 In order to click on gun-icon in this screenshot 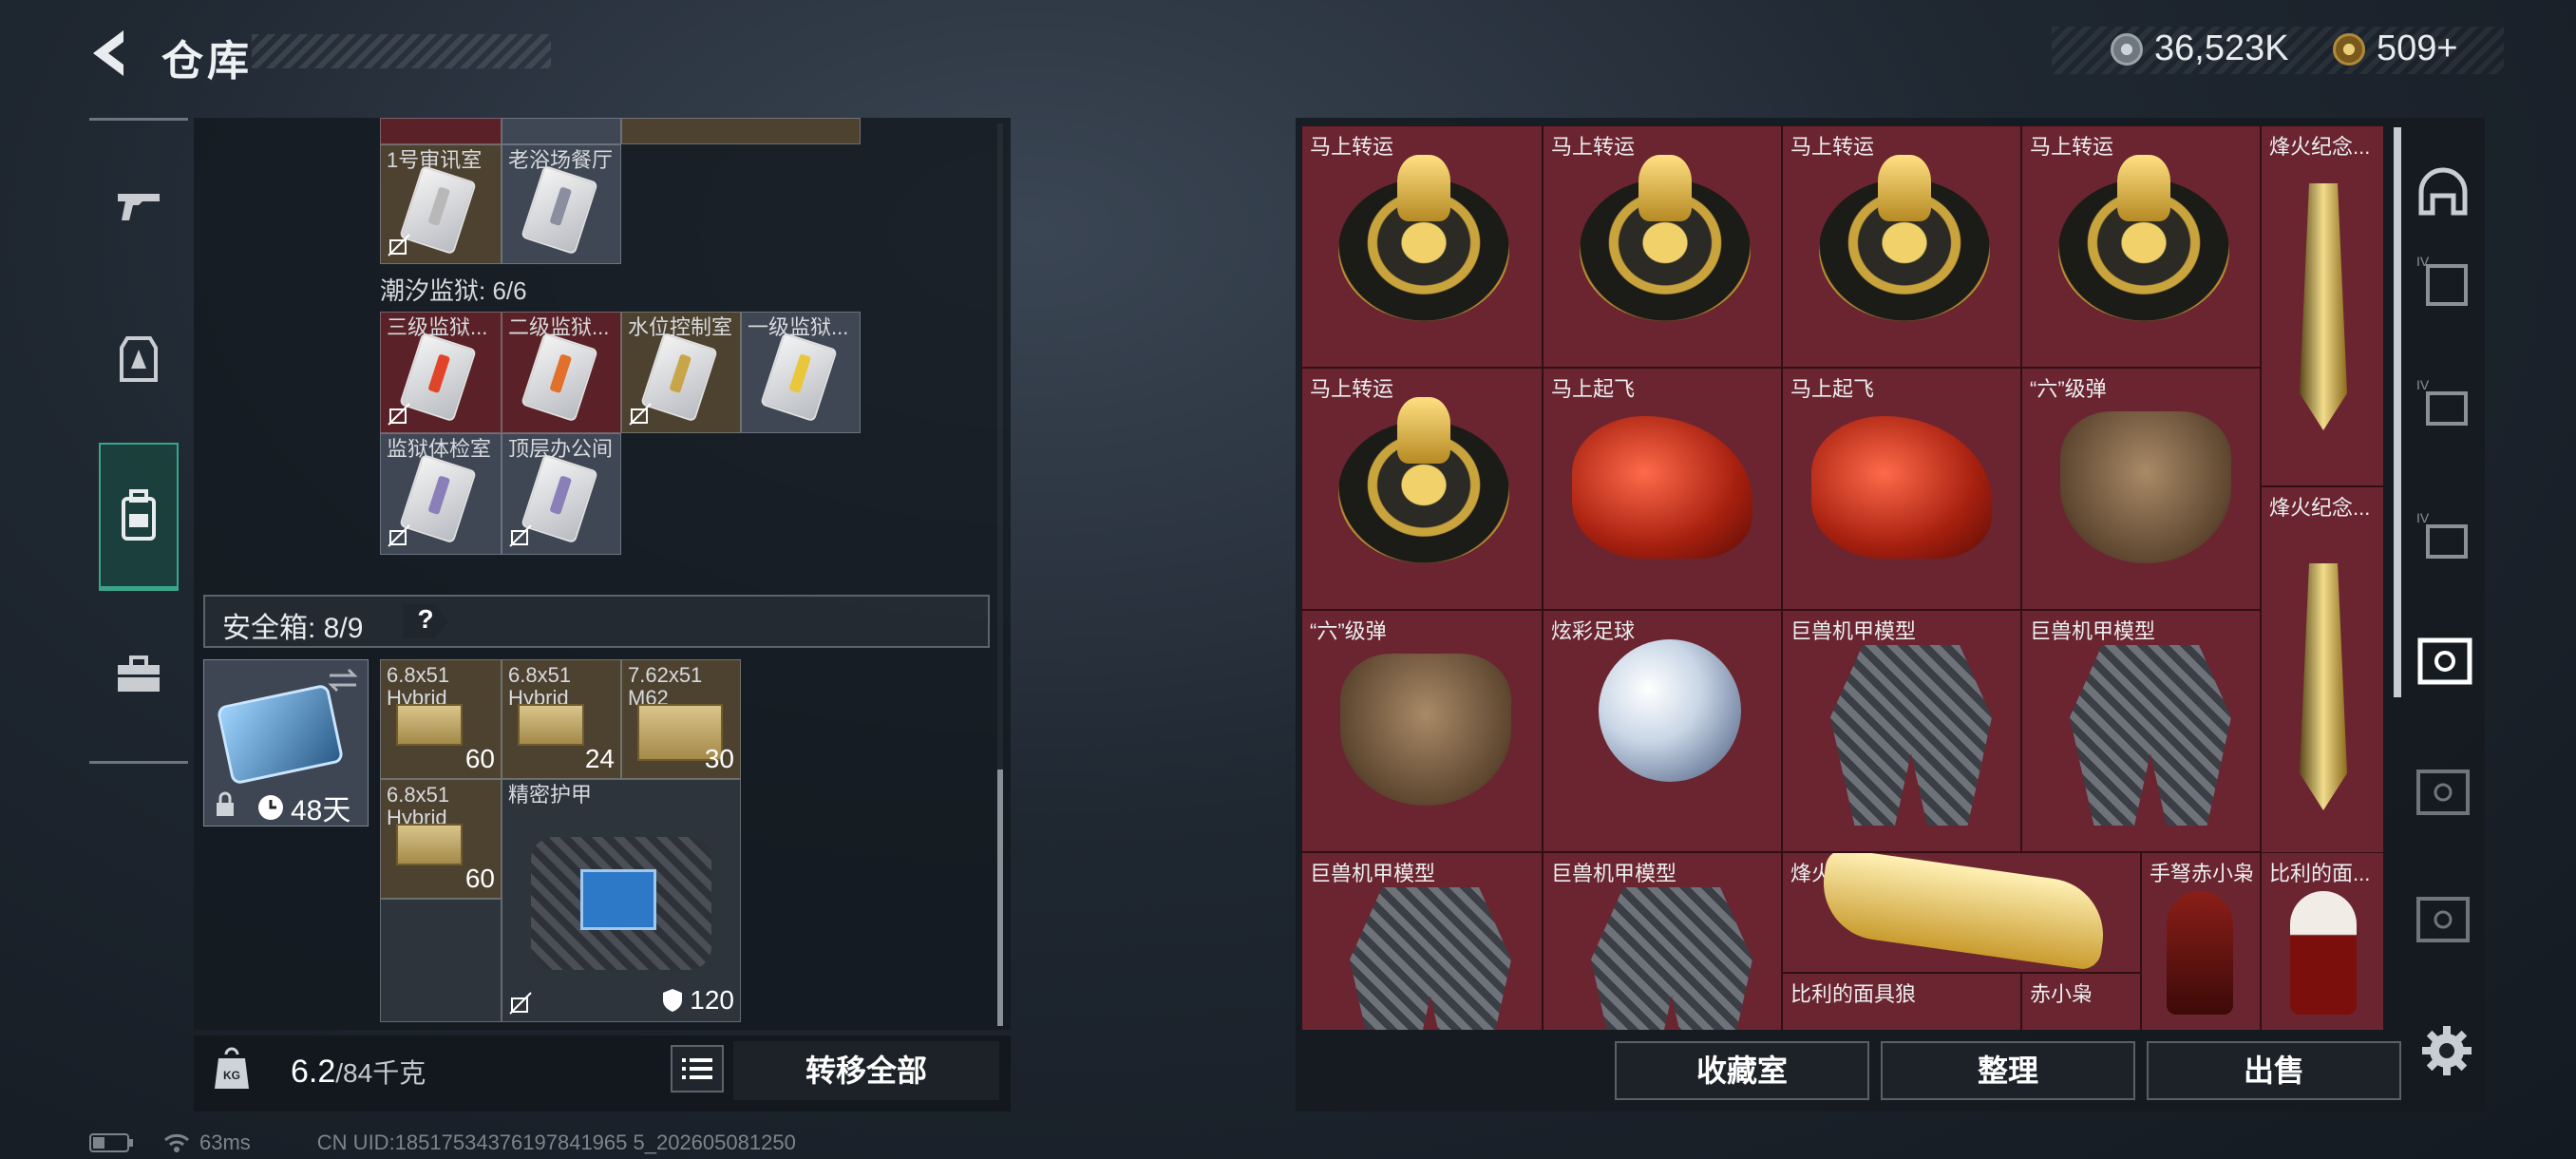, I will do `click(139, 207)`.